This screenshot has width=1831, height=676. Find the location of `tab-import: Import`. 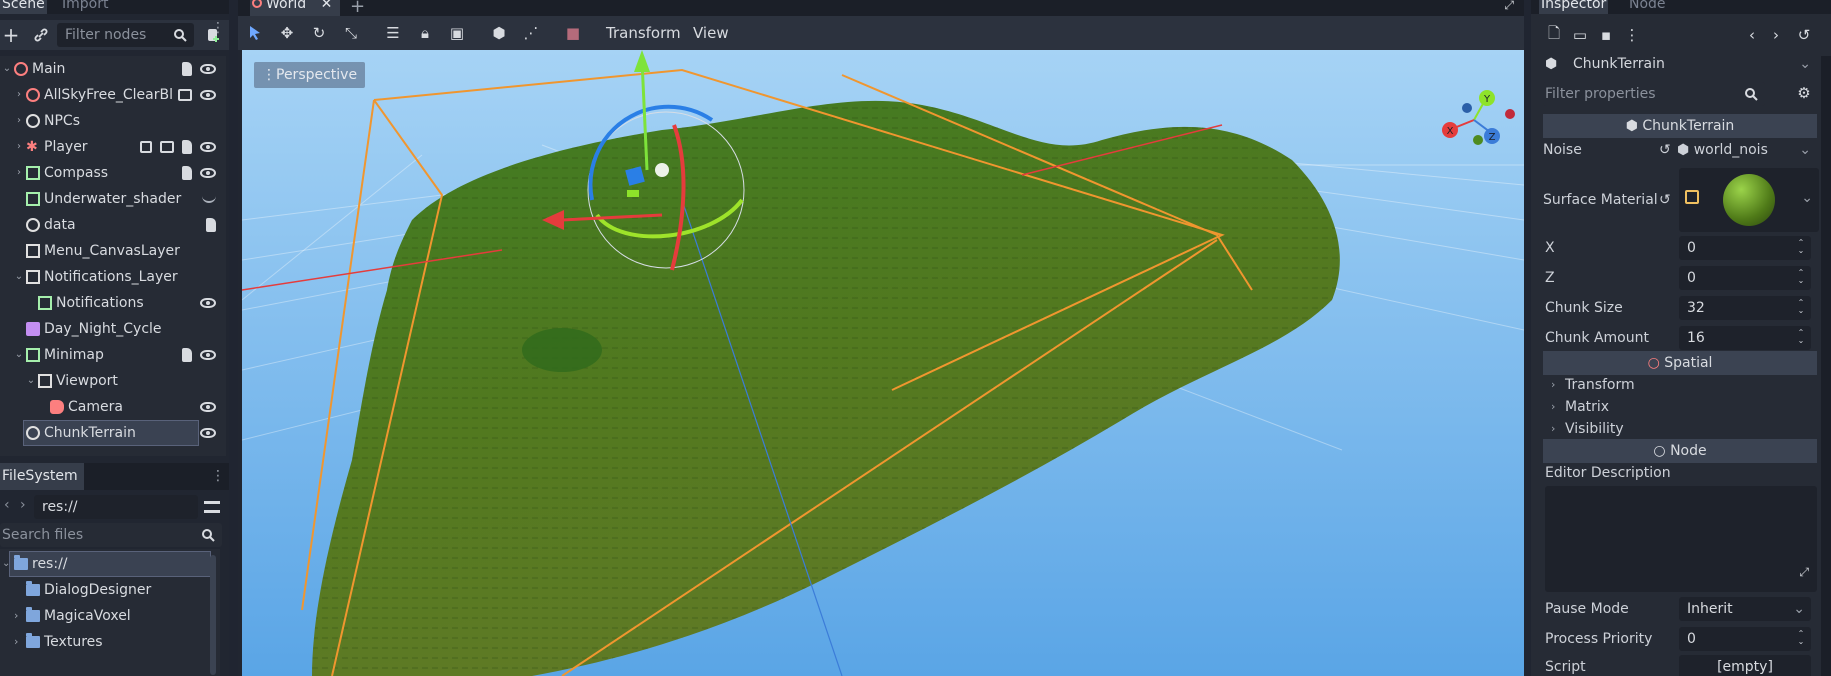

tab-import: Import is located at coordinates (85, 7).